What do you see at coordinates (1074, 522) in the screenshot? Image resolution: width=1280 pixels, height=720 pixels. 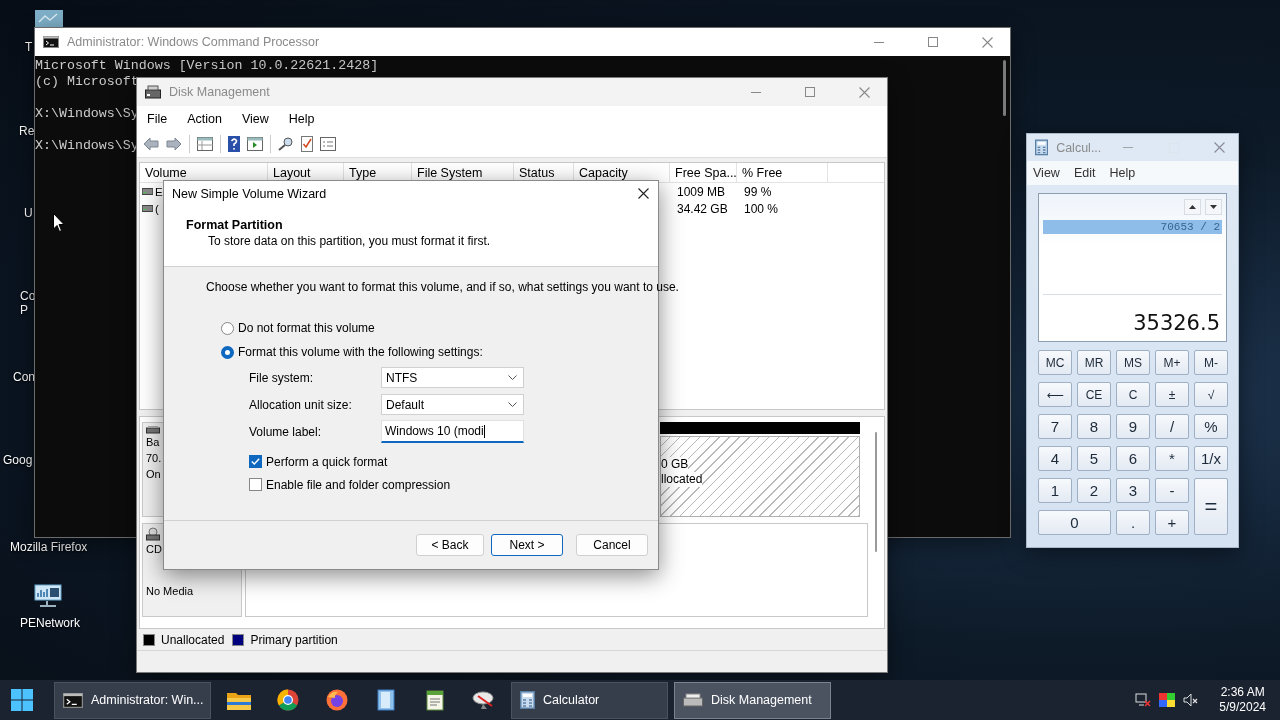 I see `calculator-key: 0` at bounding box center [1074, 522].